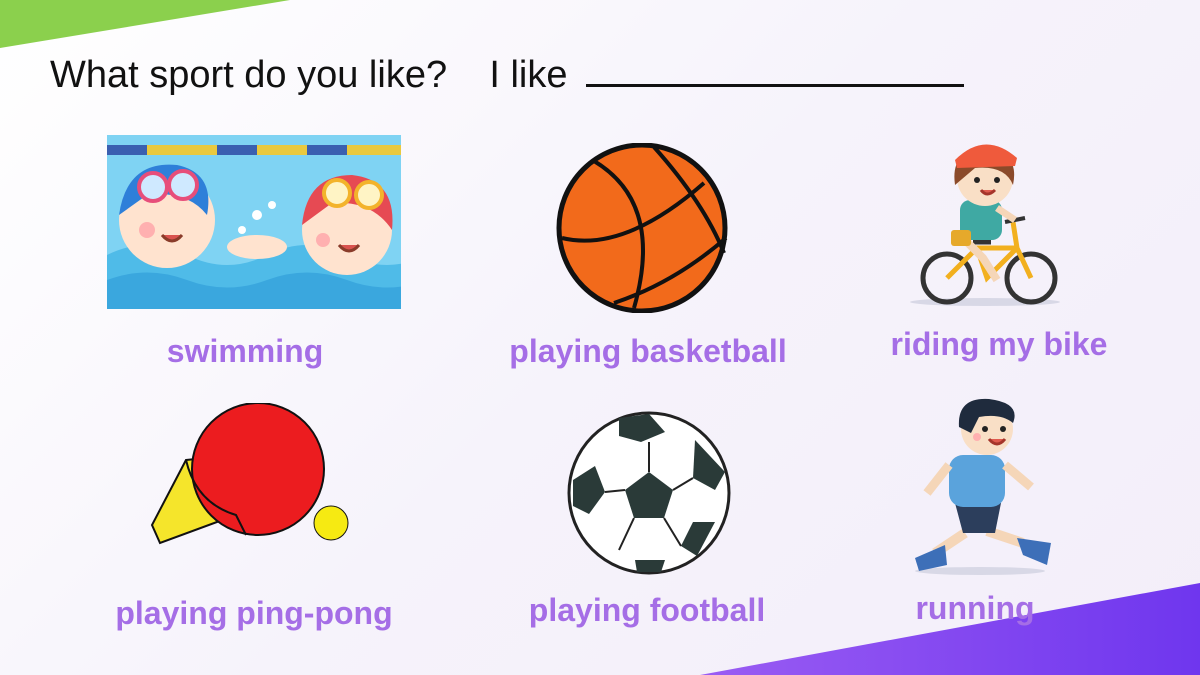 This screenshot has height=675, width=1200. What do you see at coordinates (528, 75) in the screenshot?
I see `answer-start: I like` at bounding box center [528, 75].